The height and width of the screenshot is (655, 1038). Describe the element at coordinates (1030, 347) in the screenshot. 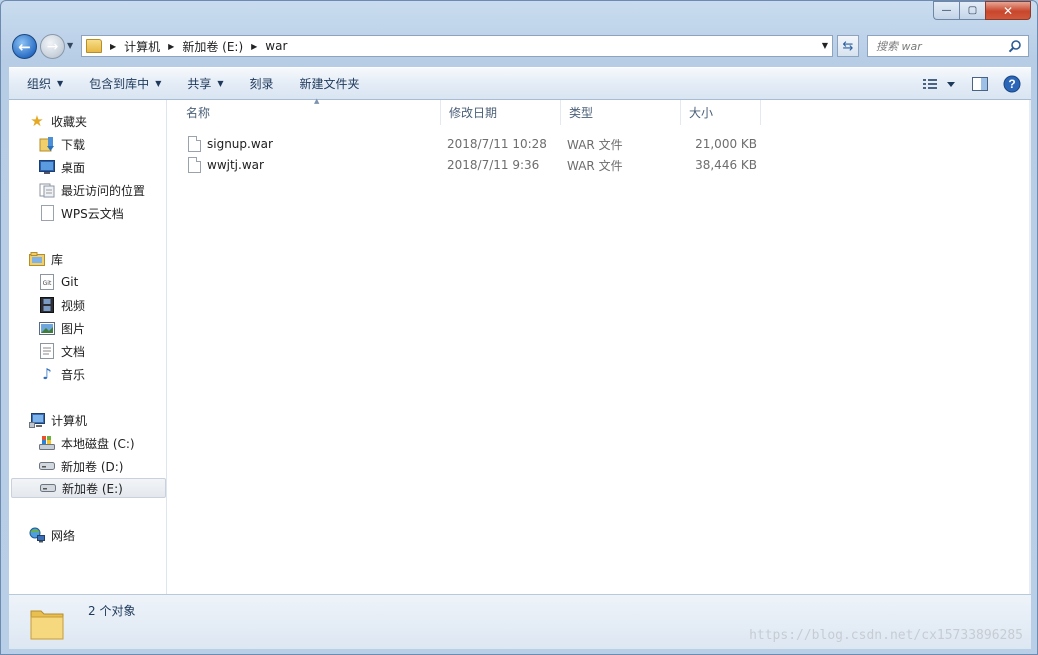

I see `vertical-scrollbar` at that location.